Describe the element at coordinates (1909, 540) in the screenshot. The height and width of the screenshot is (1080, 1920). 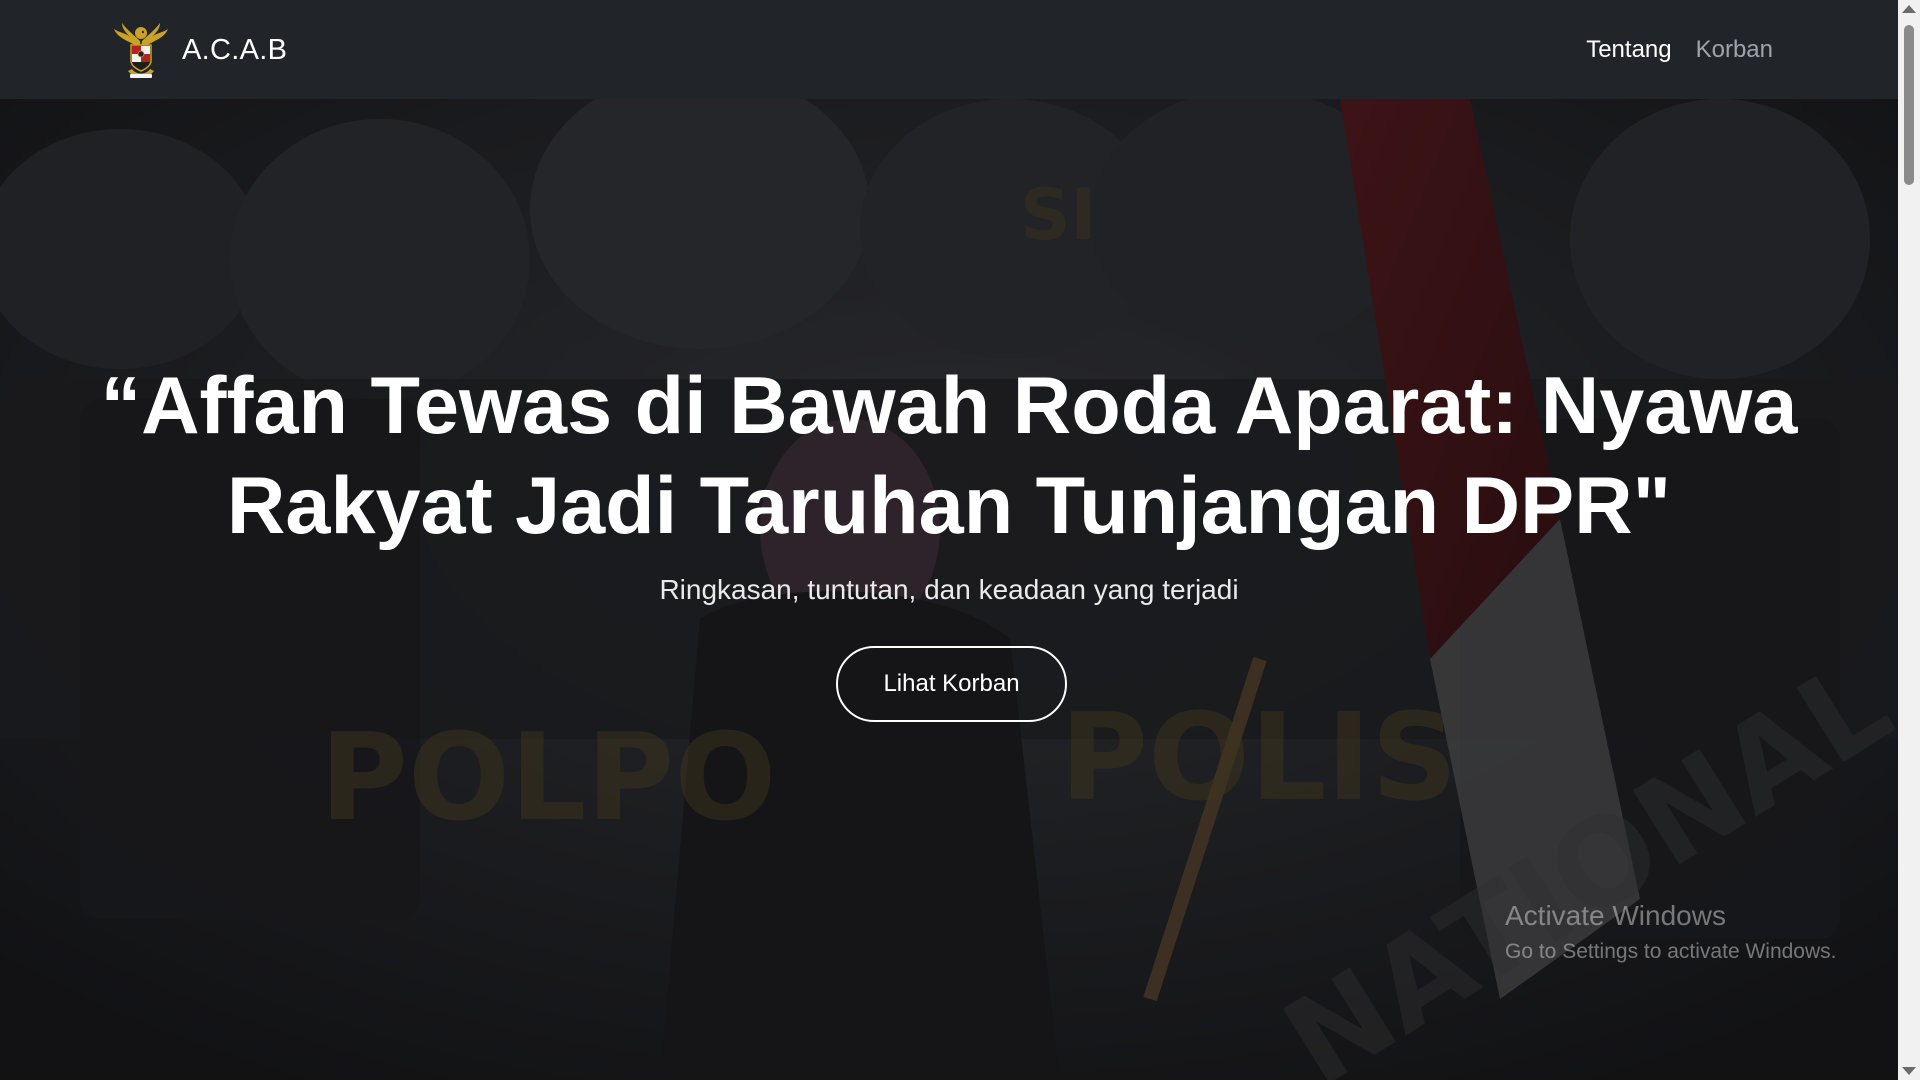
I see `vertical-scrollbar` at that location.